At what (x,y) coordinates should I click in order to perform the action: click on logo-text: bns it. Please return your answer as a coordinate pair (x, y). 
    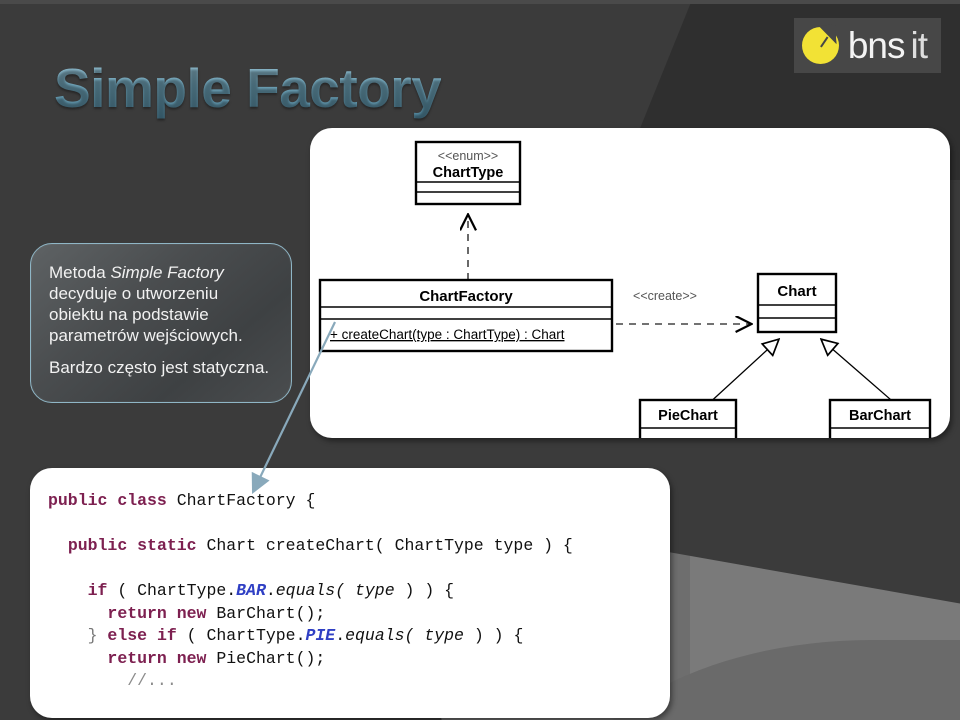
    Looking at the image, I should click on (887, 45).